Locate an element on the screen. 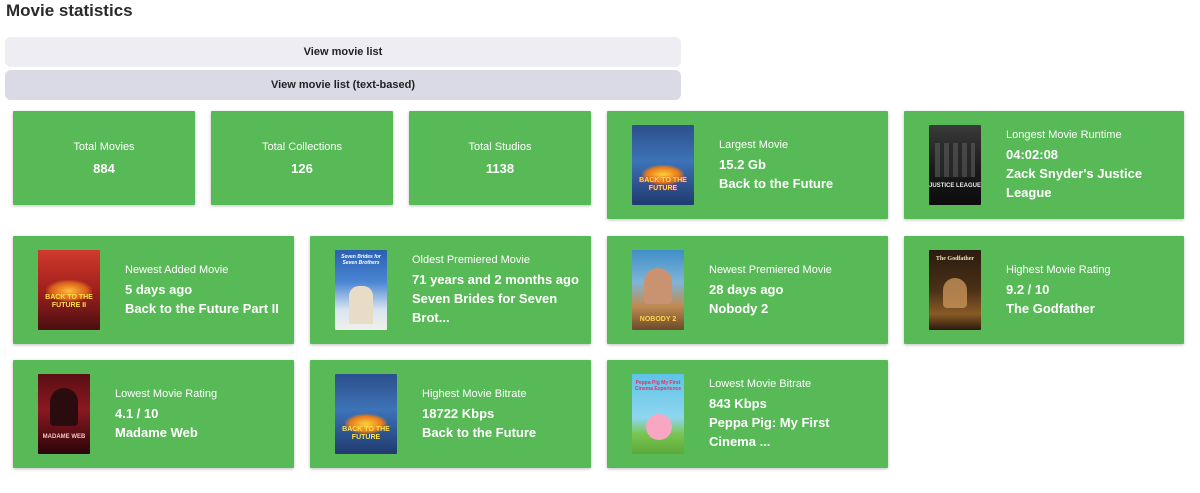 This screenshot has height=493, width=1200. card-value: 28 days ago is located at coordinates (746, 289).